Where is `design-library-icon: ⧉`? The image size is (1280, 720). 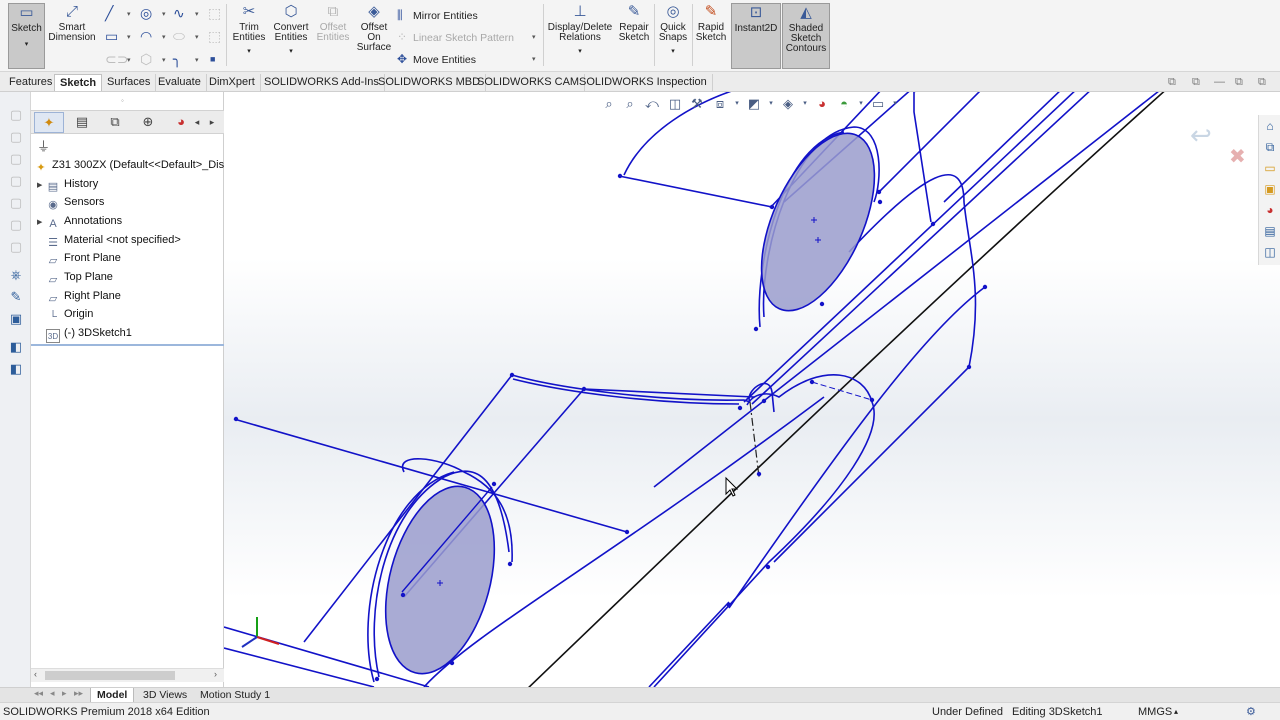 design-library-icon: ⧉ is located at coordinates (1270, 147).